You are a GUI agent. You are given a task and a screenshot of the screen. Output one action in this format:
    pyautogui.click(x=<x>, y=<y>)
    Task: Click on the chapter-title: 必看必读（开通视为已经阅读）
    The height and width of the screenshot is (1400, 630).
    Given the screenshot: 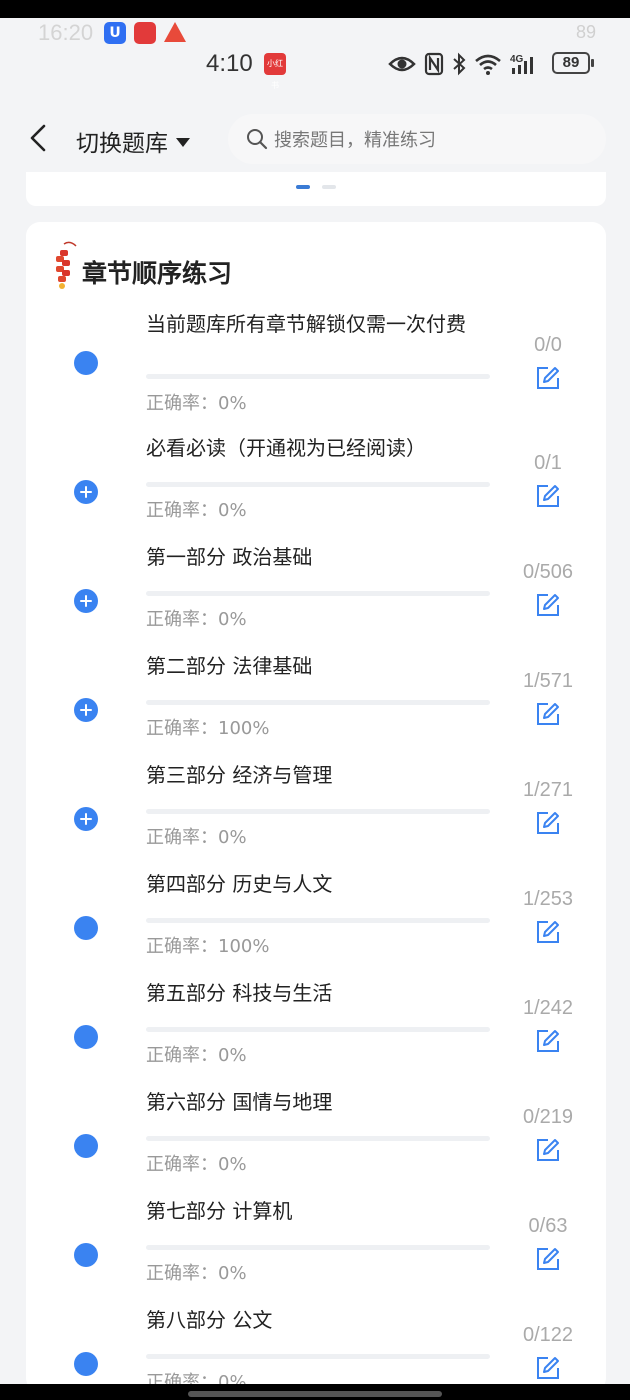 What is the action you would take?
    pyautogui.click(x=286, y=448)
    